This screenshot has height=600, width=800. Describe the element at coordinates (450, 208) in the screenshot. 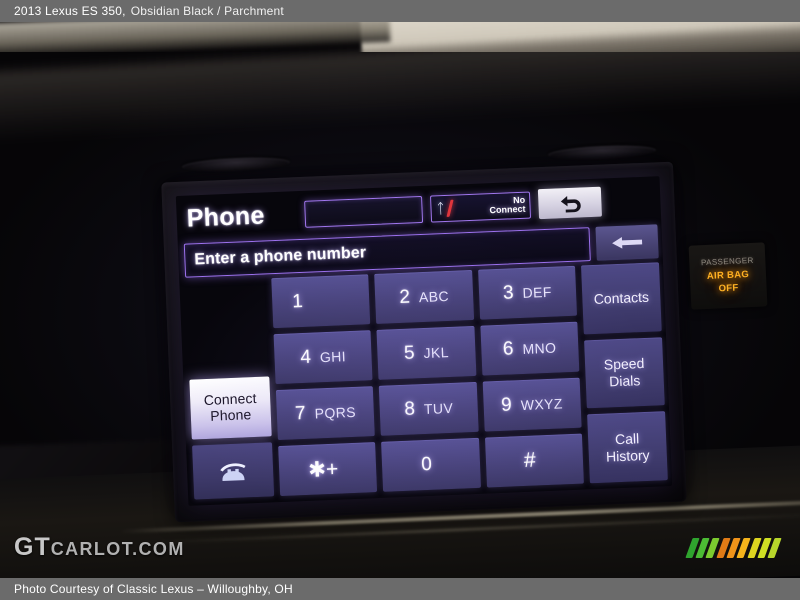

I see `disconnected-slash-icon` at that location.